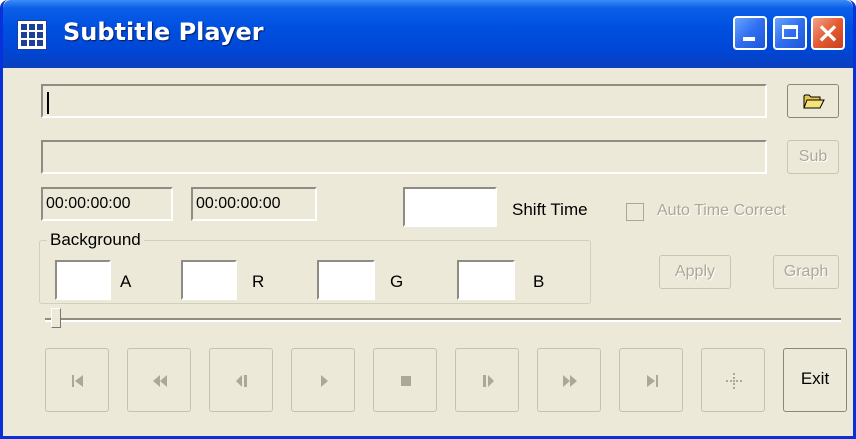  Describe the element at coordinates (749, 39) in the screenshot. I see `minimize-icon` at that location.